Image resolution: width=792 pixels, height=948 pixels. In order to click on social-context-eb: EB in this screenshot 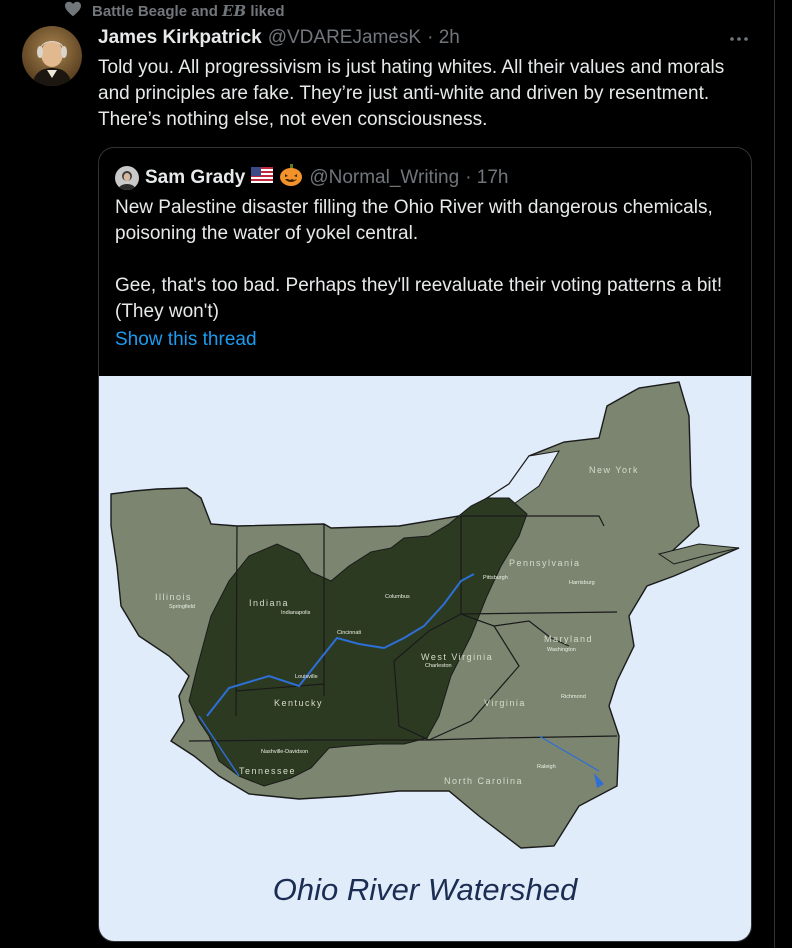, I will do `click(234, 11)`.